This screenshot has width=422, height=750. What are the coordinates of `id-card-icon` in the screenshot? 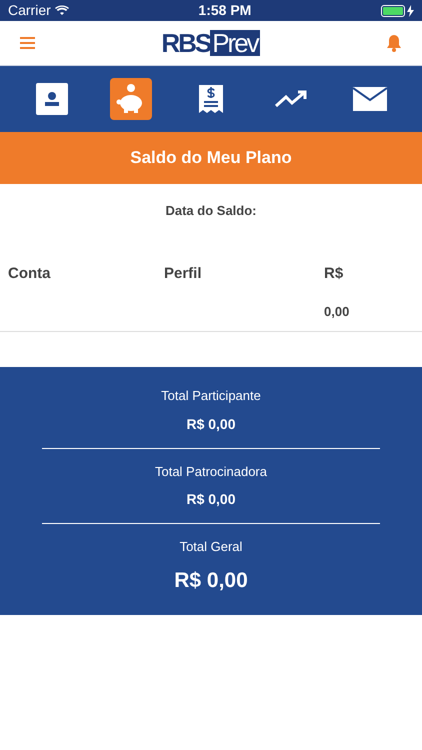 It's located at (52, 99).